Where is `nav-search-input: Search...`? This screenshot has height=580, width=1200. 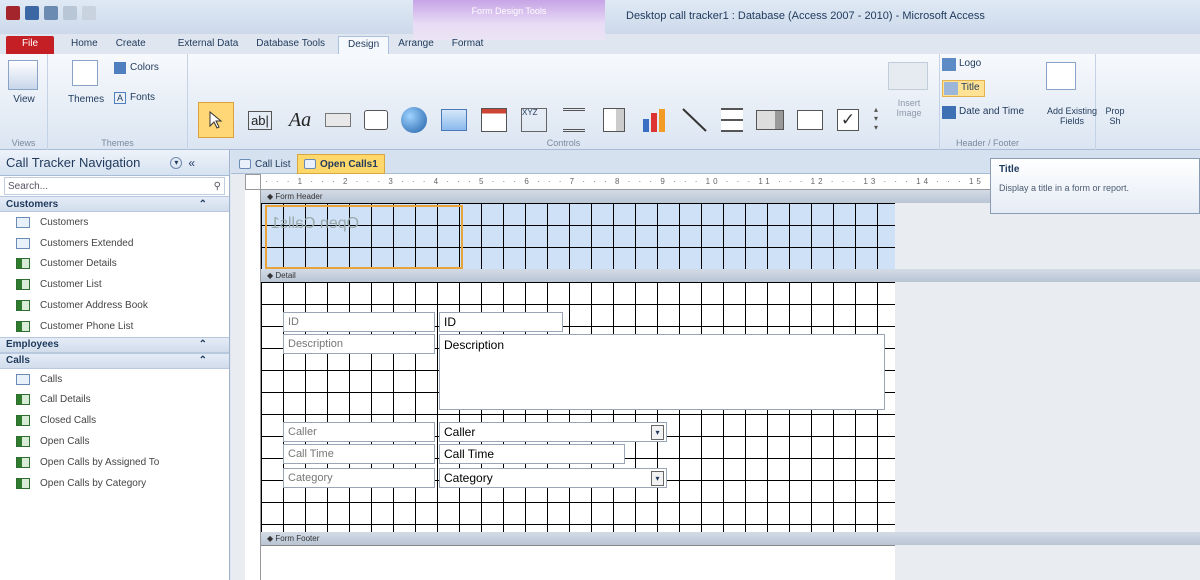
nav-search-input: Search... is located at coordinates (28, 186).